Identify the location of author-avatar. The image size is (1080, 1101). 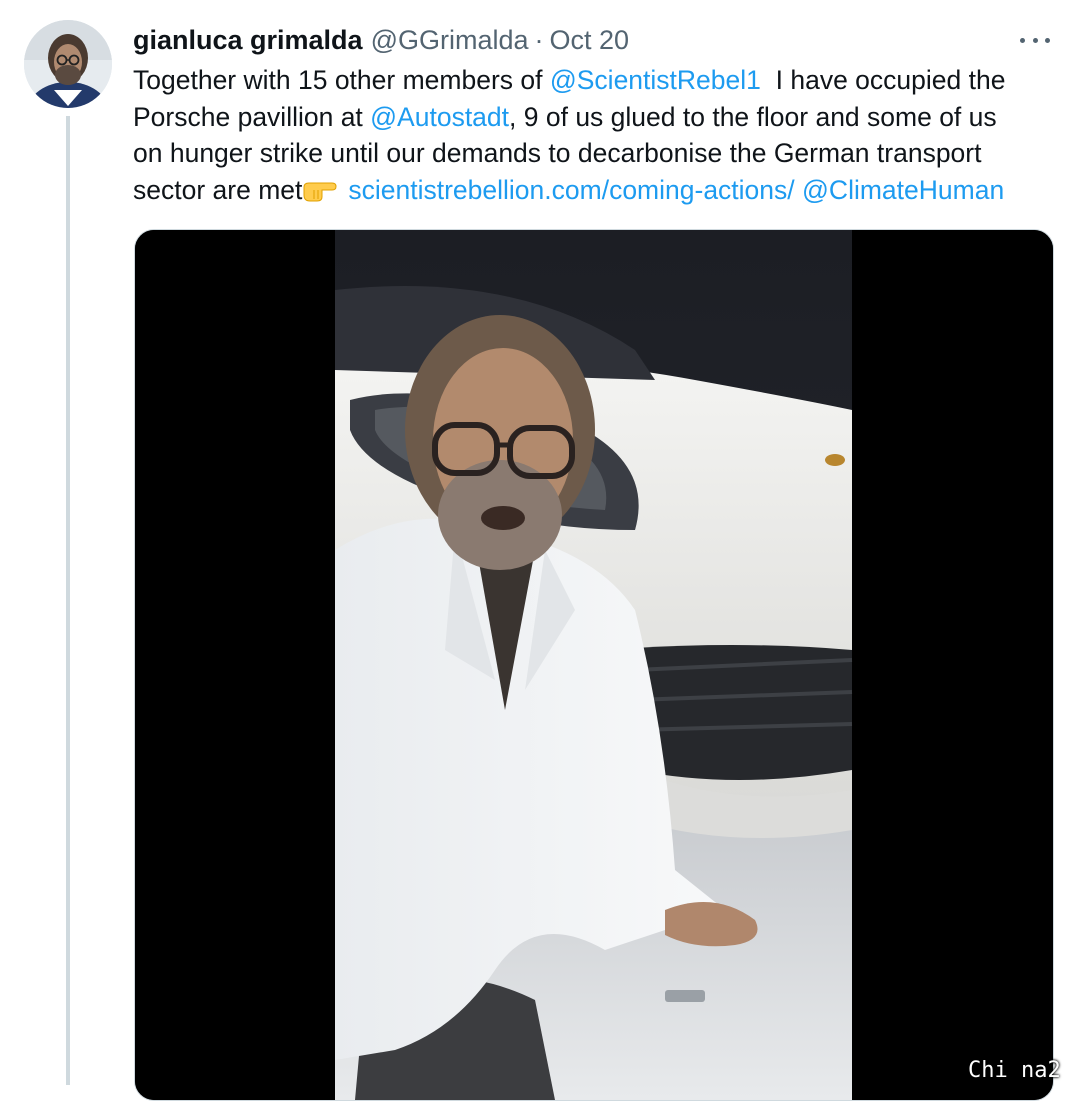
(68, 64).